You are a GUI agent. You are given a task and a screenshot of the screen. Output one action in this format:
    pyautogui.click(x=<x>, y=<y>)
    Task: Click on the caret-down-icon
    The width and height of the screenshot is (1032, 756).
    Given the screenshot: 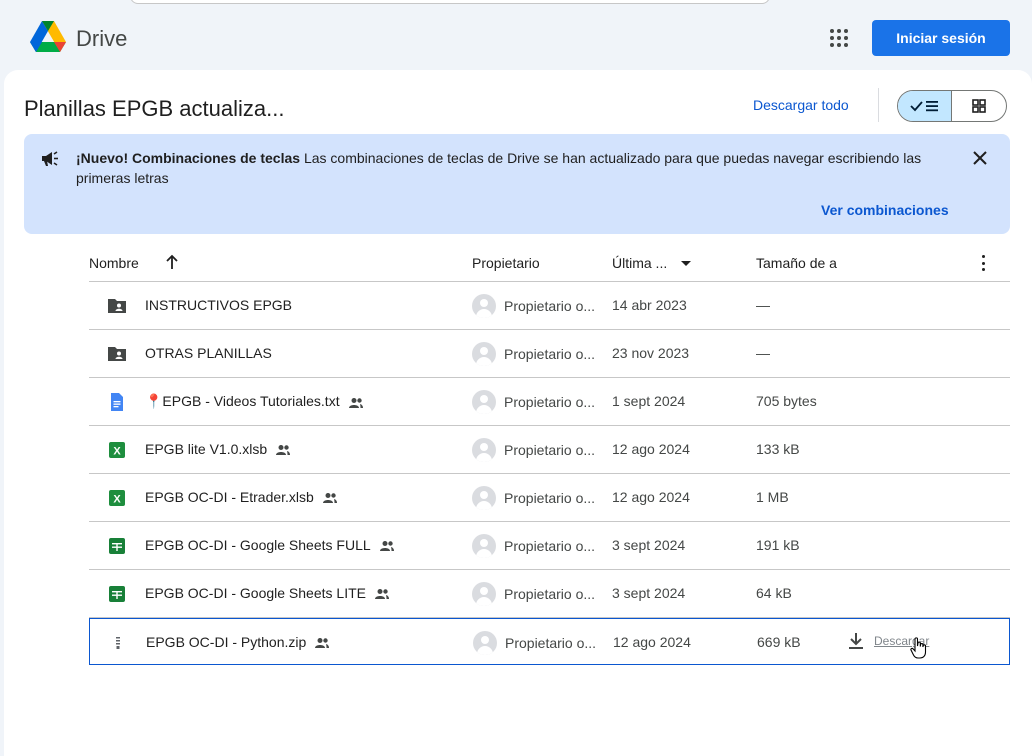 What is the action you would take?
    pyautogui.click(x=686, y=263)
    